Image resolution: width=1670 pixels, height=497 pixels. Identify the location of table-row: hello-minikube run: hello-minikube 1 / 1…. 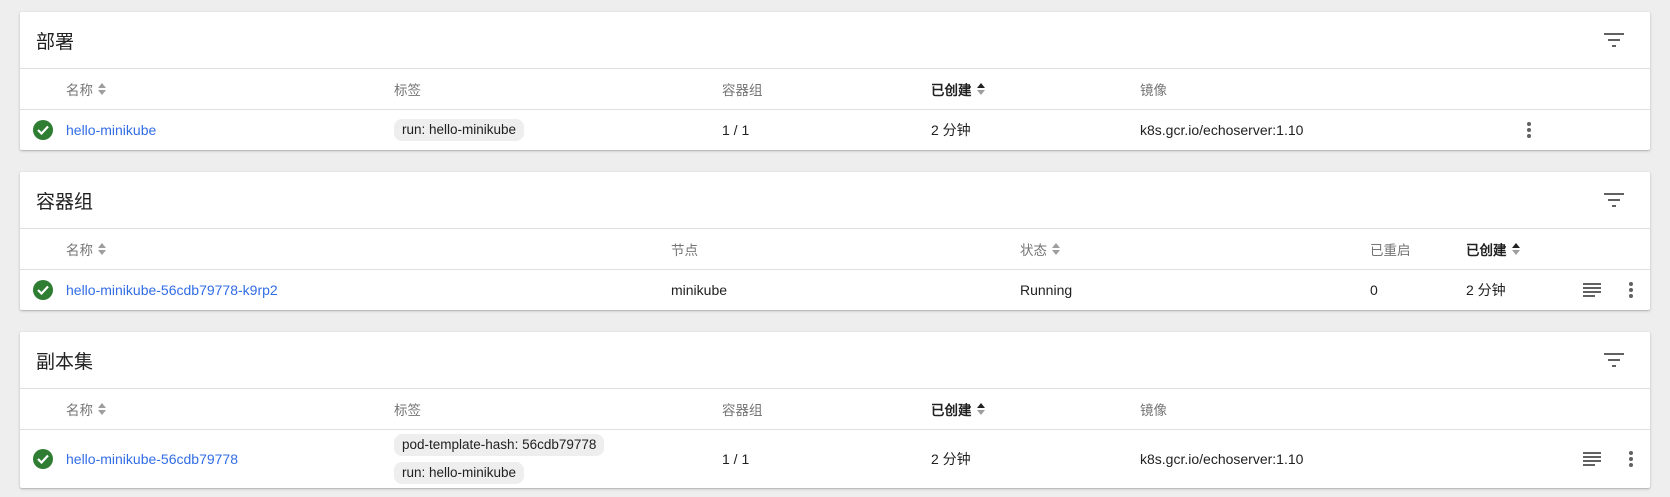
(835, 130).